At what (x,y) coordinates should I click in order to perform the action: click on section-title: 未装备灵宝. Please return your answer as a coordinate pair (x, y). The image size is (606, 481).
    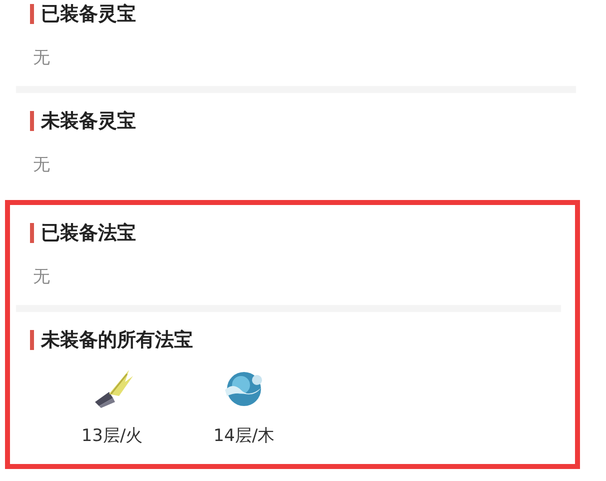
    Looking at the image, I should click on (88, 121).